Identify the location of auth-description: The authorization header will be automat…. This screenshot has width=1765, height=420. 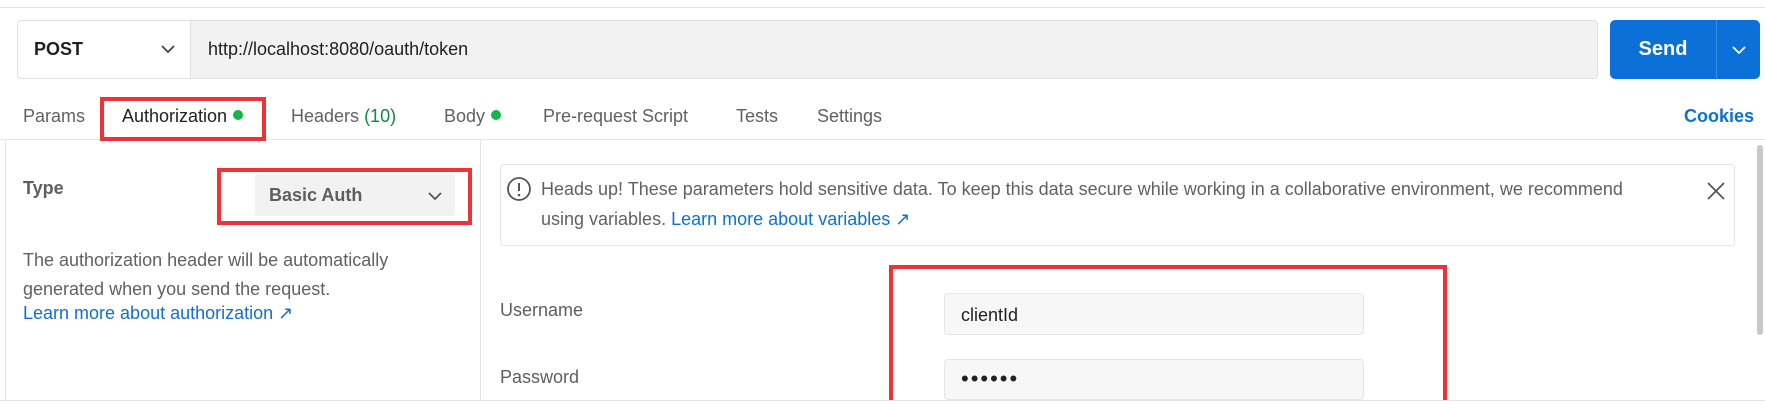
(206, 274).